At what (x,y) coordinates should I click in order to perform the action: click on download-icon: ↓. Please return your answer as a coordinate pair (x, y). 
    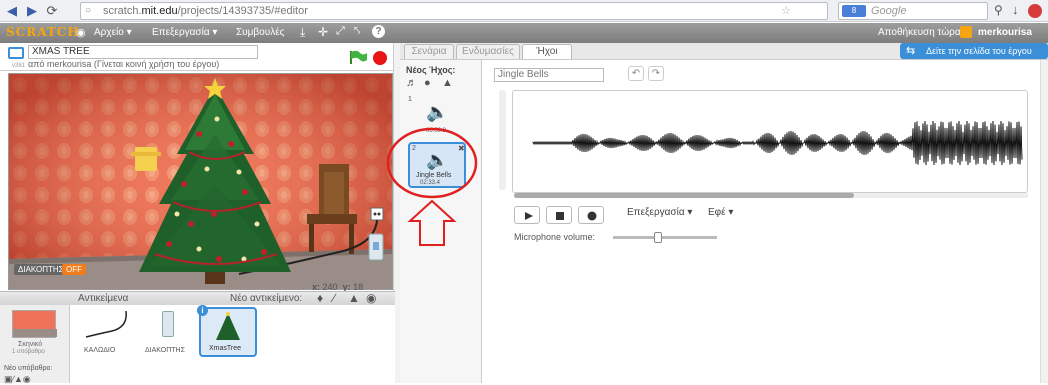
    Looking at the image, I should click on (1015, 9).